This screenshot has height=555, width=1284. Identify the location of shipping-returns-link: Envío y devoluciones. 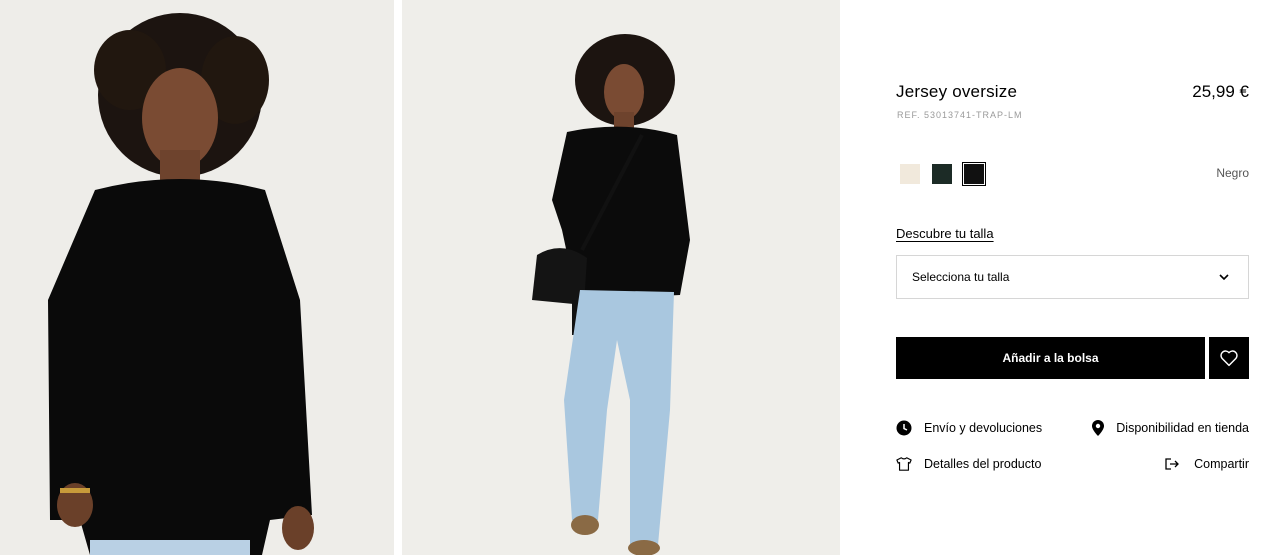
(969, 428).